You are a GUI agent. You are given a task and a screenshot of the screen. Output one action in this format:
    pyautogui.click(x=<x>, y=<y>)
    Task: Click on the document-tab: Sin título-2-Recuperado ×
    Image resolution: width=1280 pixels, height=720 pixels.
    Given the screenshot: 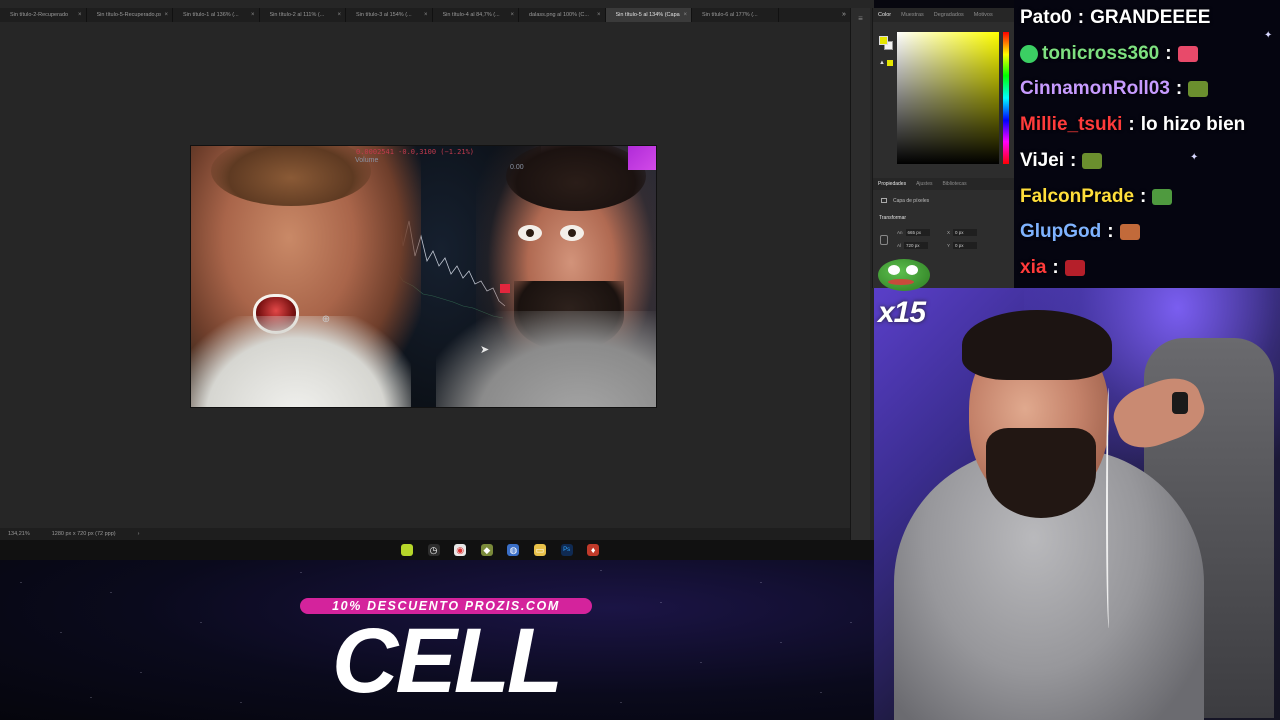 What is the action you would take?
    pyautogui.click(x=43, y=15)
    